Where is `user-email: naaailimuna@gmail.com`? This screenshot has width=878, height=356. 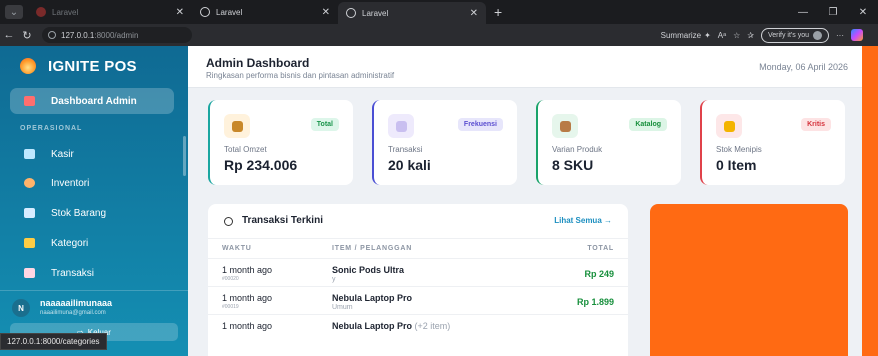 user-email: naaailimuna@gmail.com is located at coordinates (73, 313).